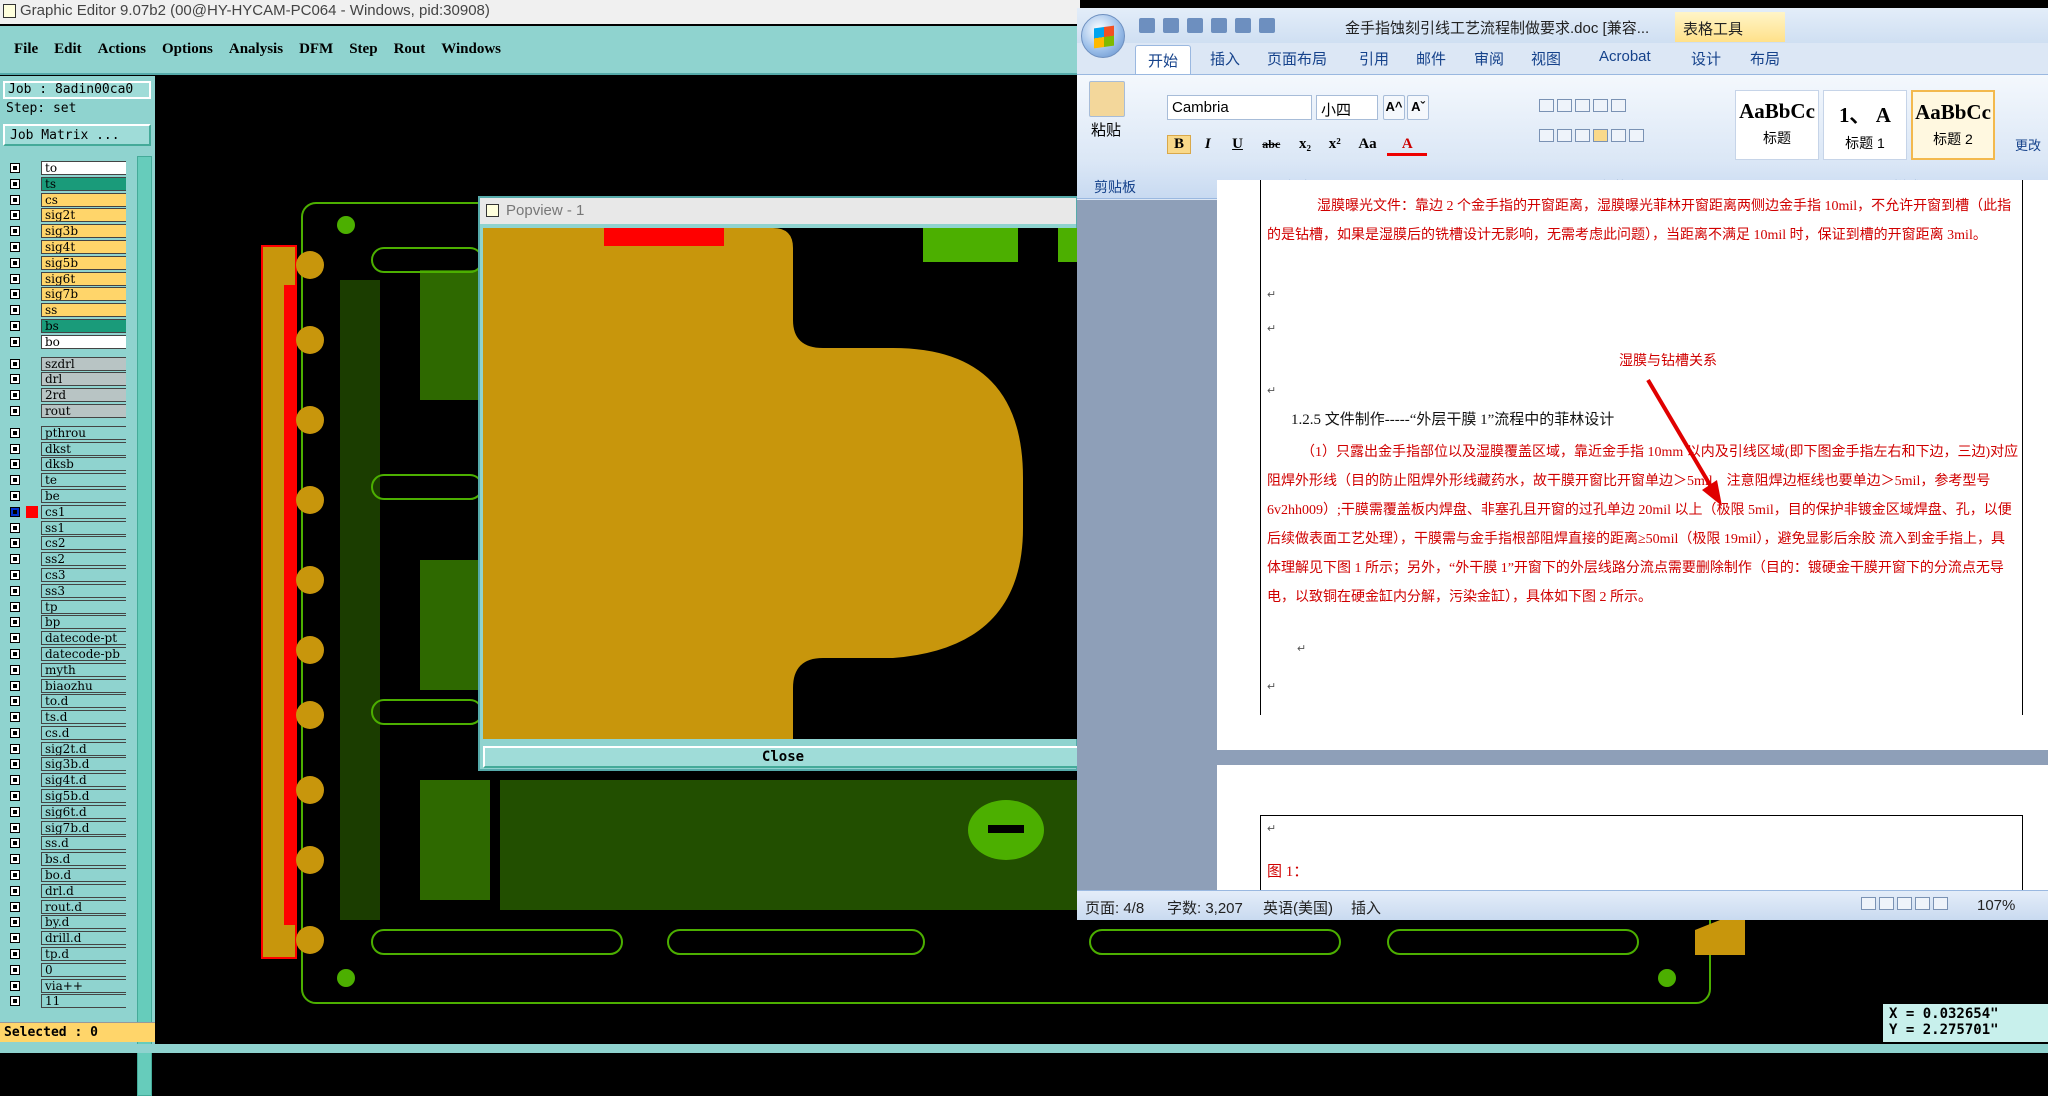 The height and width of the screenshot is (1096, 2048). I want to click on layer-name: szdrl, so click(83, 363).